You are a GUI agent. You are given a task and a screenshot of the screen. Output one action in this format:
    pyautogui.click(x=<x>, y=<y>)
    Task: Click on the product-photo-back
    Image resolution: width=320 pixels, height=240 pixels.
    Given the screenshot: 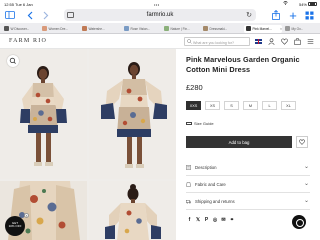 What is the action you would take?
    pyautogui.click(x=132, y=210)
    